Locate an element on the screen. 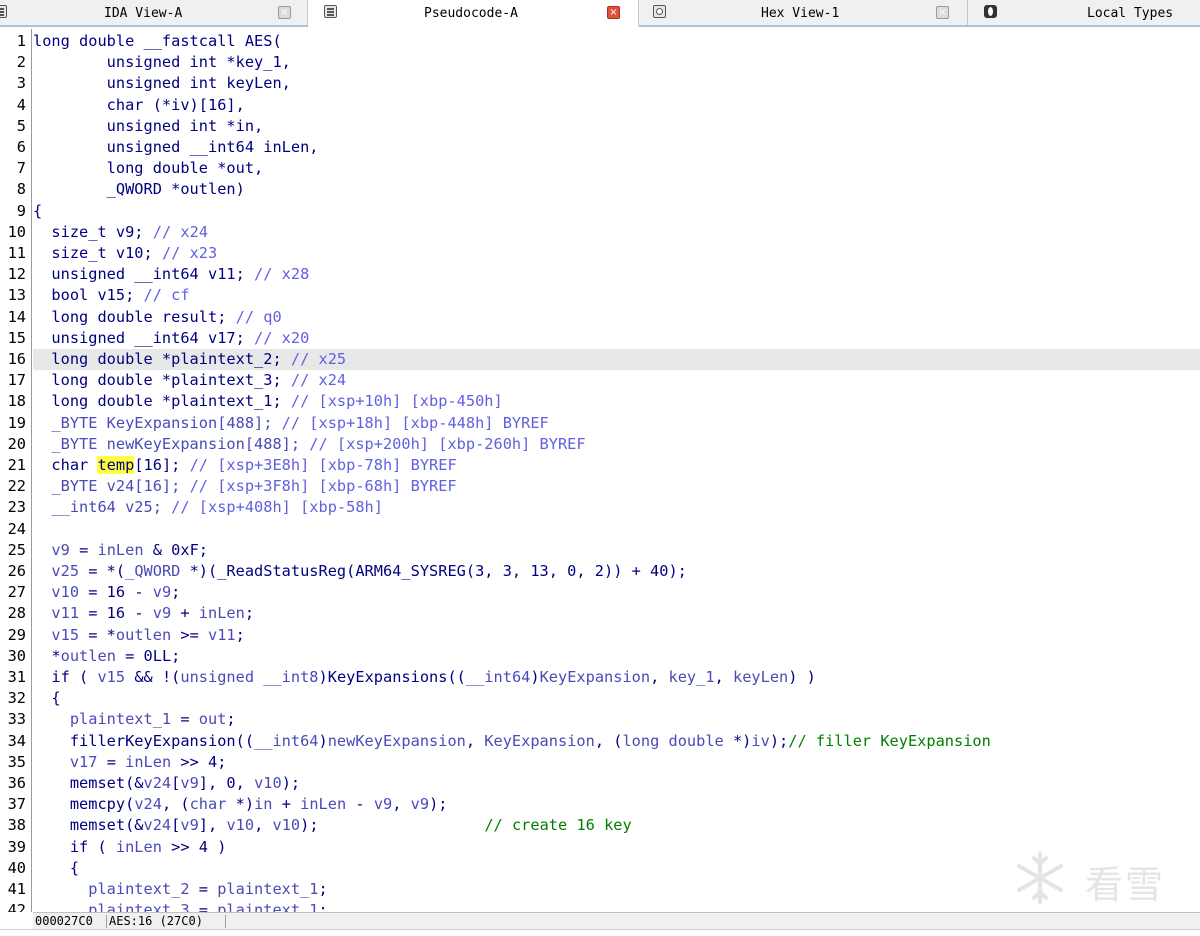 The width and height of the screenshot is (1200, 936). code-token: plaintext_1 is located at coordinates (107, 719).